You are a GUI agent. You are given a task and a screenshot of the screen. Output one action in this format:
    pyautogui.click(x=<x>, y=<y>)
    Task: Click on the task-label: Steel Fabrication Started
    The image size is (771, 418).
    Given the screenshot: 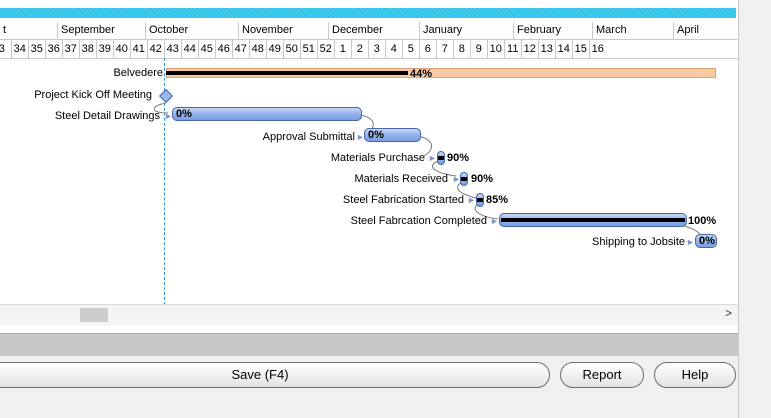 What is the action you would take?
    pyautogui.click(x=403, y=200)
    